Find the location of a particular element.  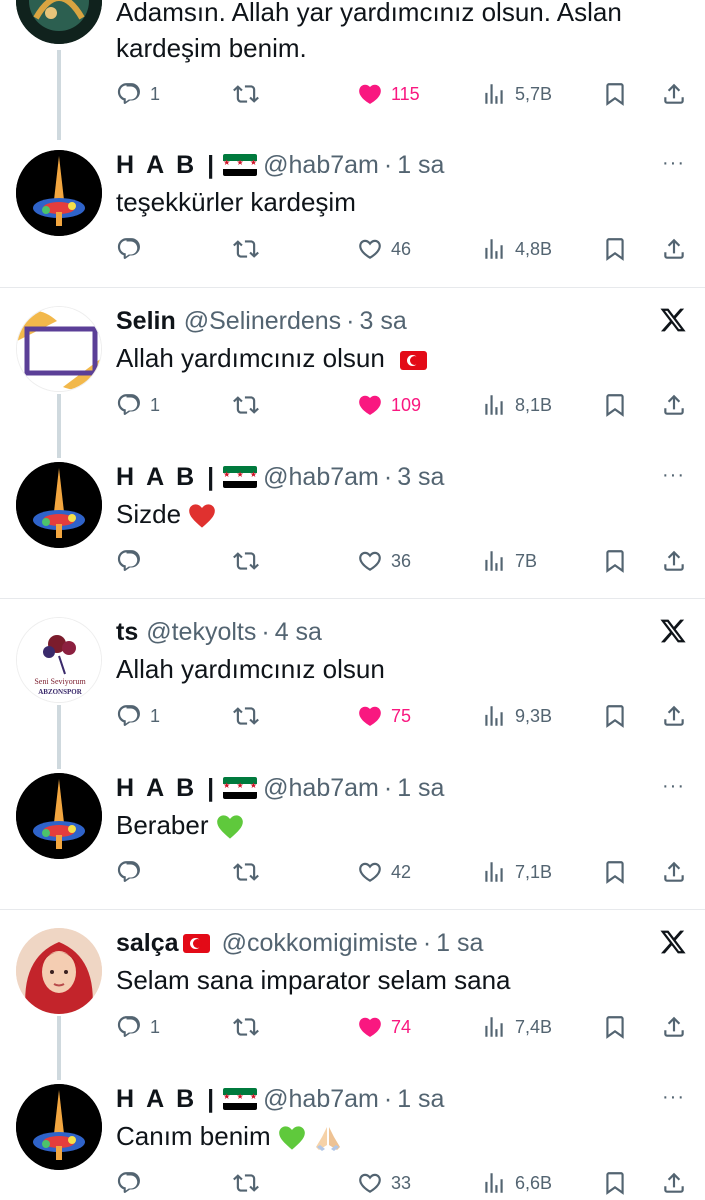

user-handle: @cokkomigimiste is located at coordinates (320, 943).